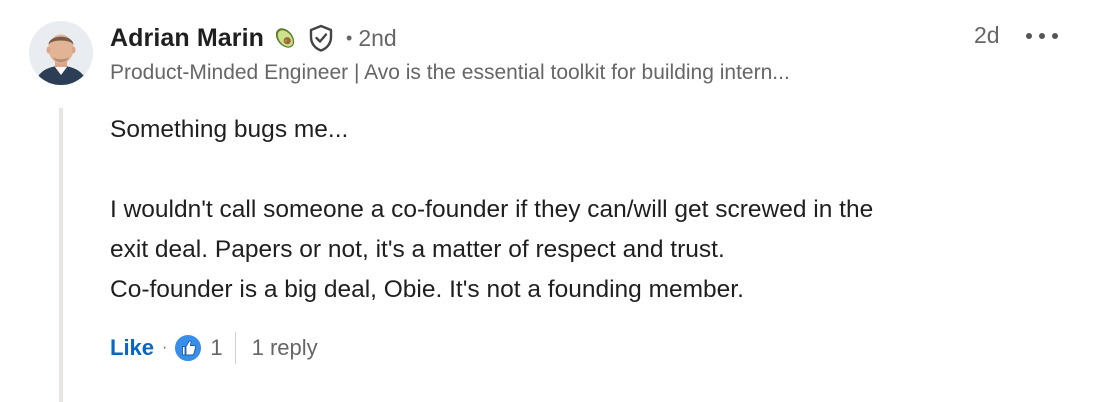 The width and height of the screenshot is (1102, 402). I want to click on avatar, so click(61, 53).